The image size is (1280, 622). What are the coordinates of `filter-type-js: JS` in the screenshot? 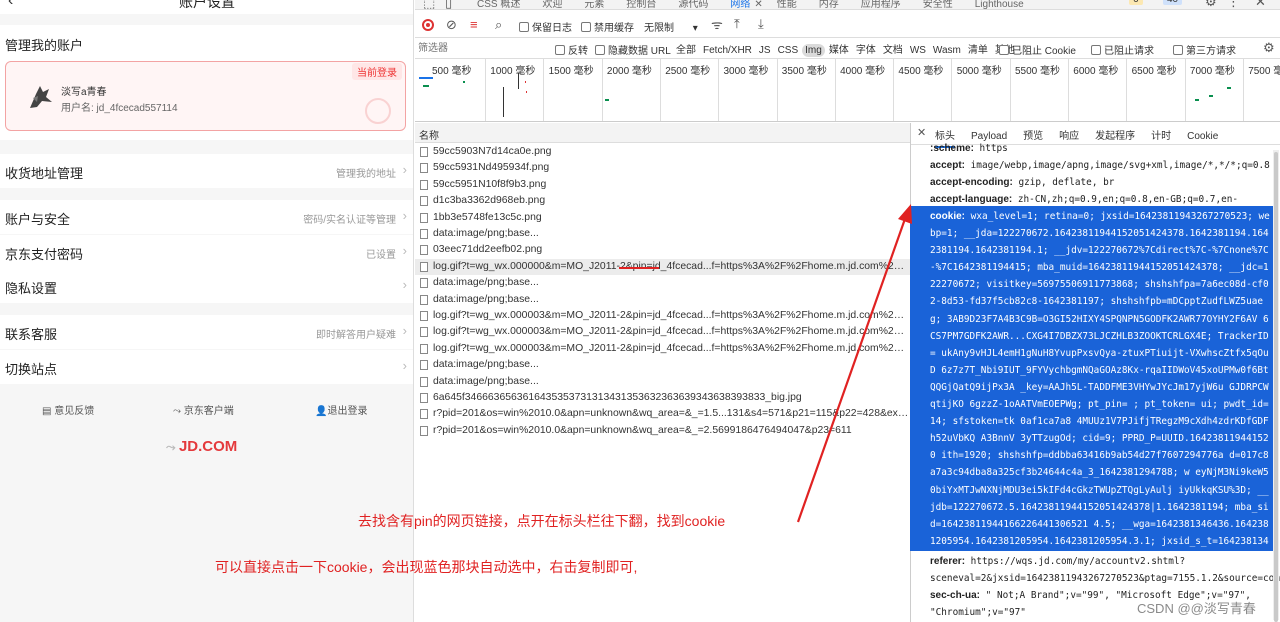 It's located at (765, 50).